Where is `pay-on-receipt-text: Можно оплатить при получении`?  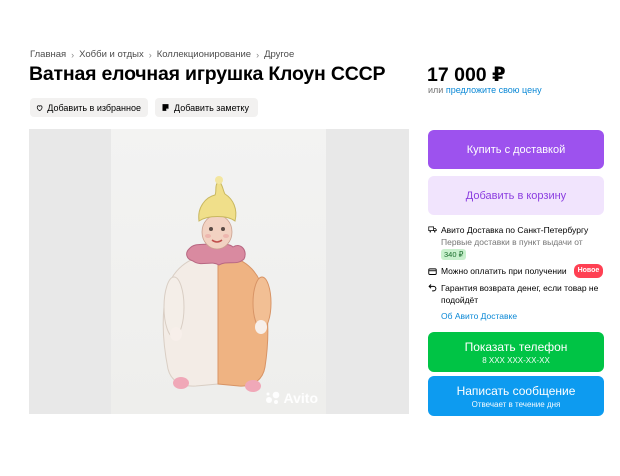 pay-on-receipt-text: Можно оплатить при получении is located at coordinates (504, 271).